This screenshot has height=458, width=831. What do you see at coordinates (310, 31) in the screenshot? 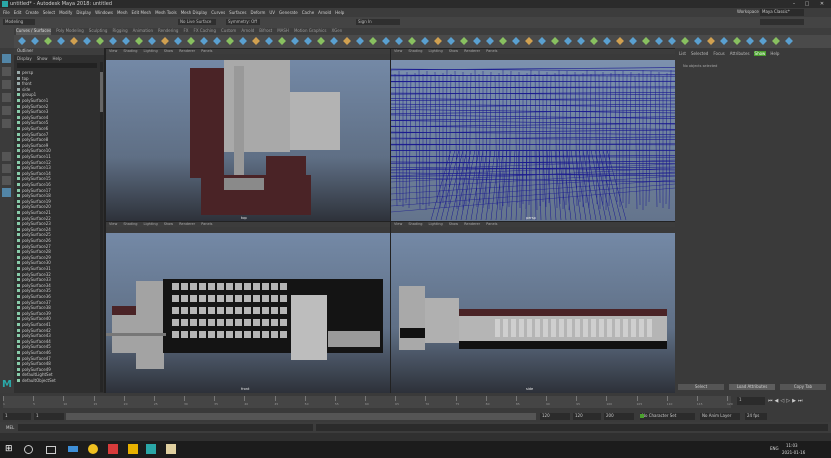
I see `shelf-tab-motion-graphics: Motion Graphics` at bounding box center [310, 31].